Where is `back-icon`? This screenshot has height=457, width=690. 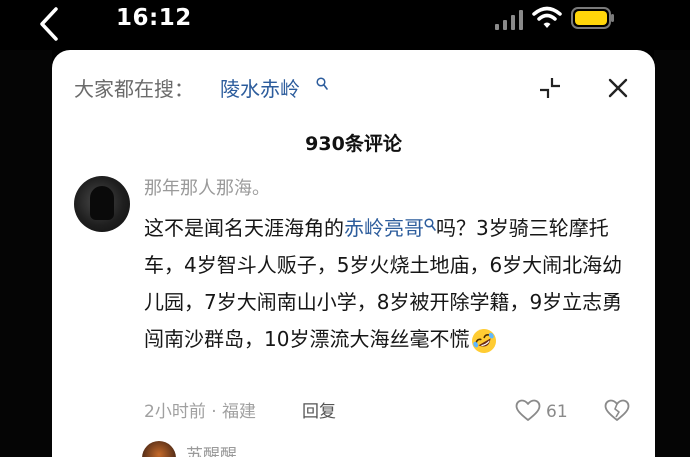
back-icon is located at coordinates (49, 24).